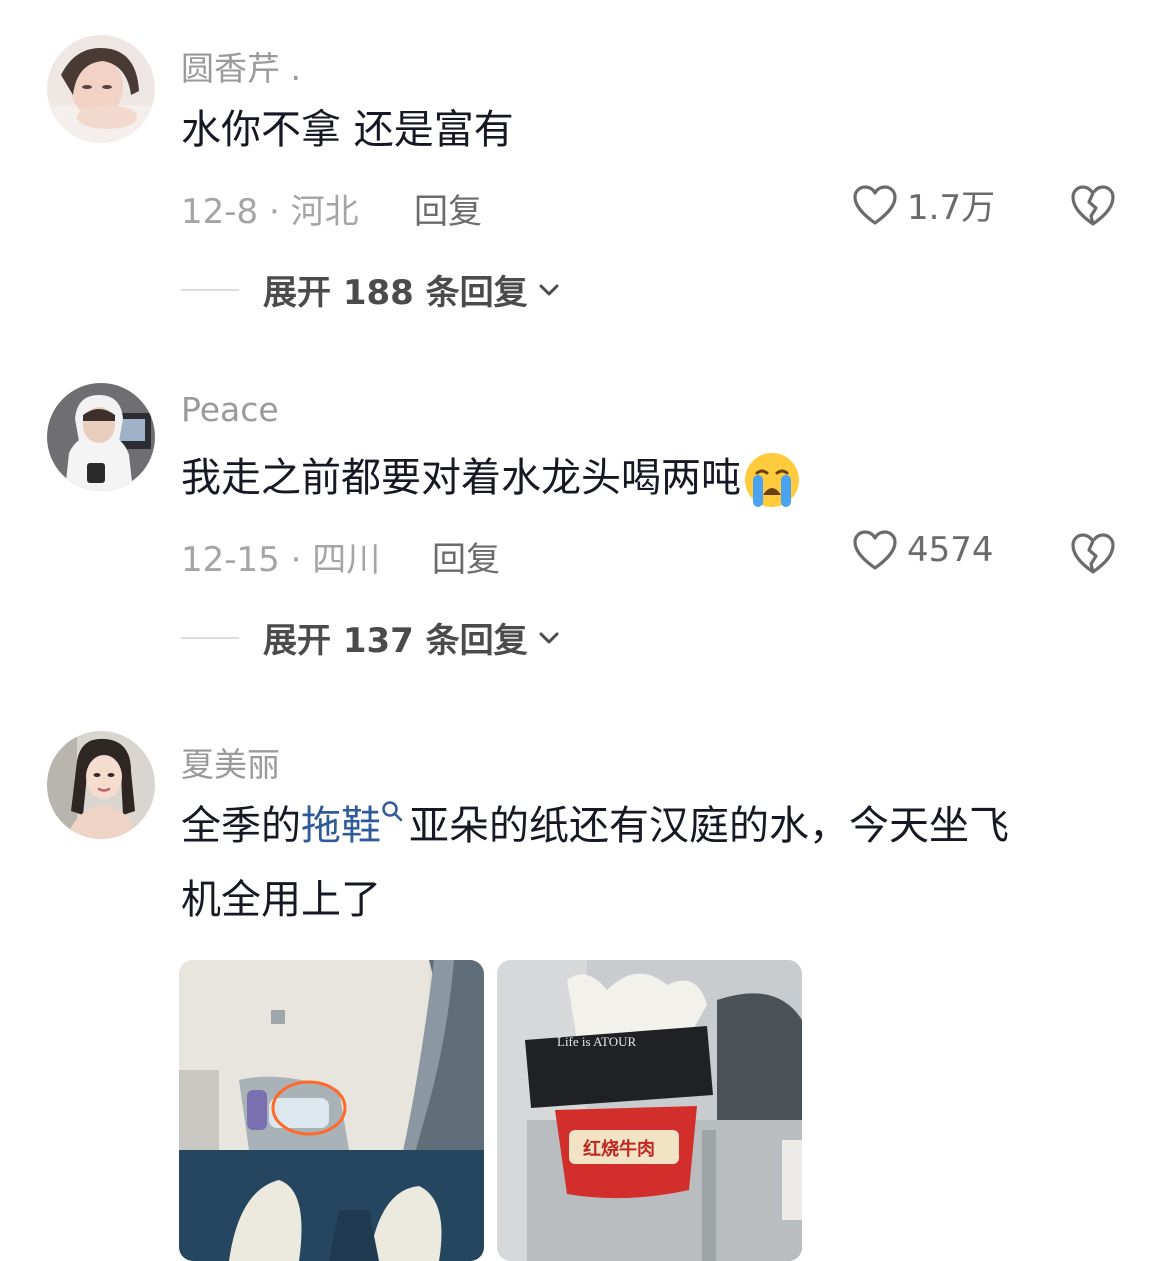  What do you see at coordinates (619, 1149) in the screenshot?
I see `noodle-label: 红烧牛肉` at bounding box center [619, 1149].